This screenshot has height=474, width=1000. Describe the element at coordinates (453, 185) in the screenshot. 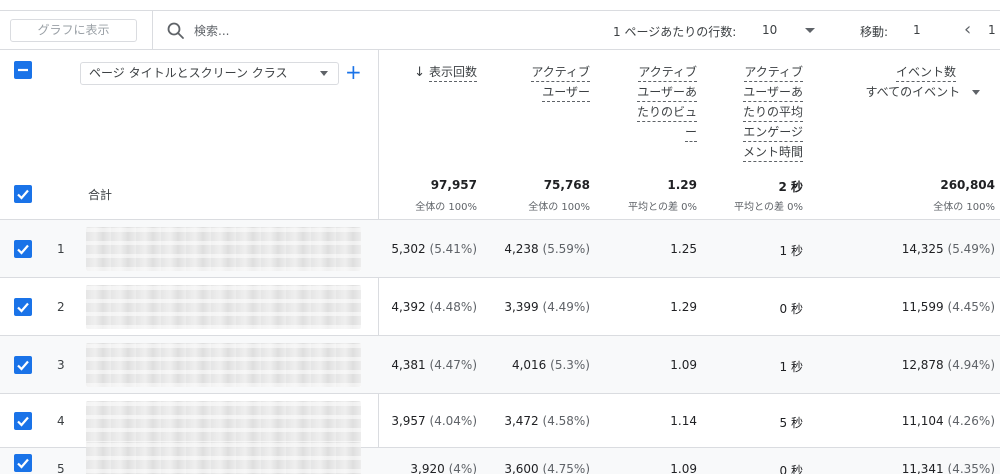

I see `total-value: 97,957` at that location.